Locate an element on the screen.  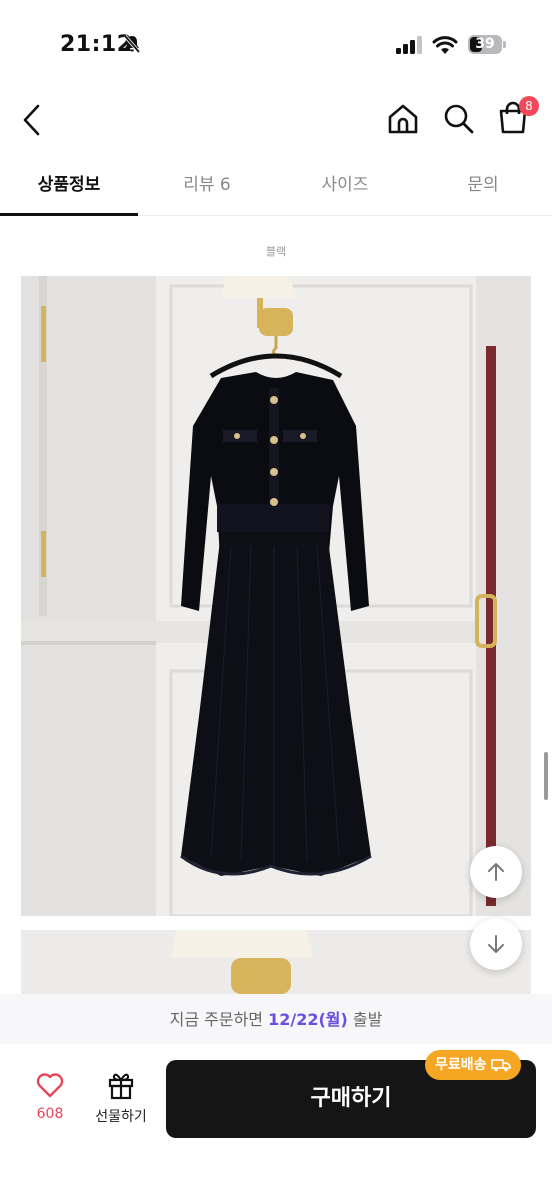
search-icon is located at coordinates (459, 119).